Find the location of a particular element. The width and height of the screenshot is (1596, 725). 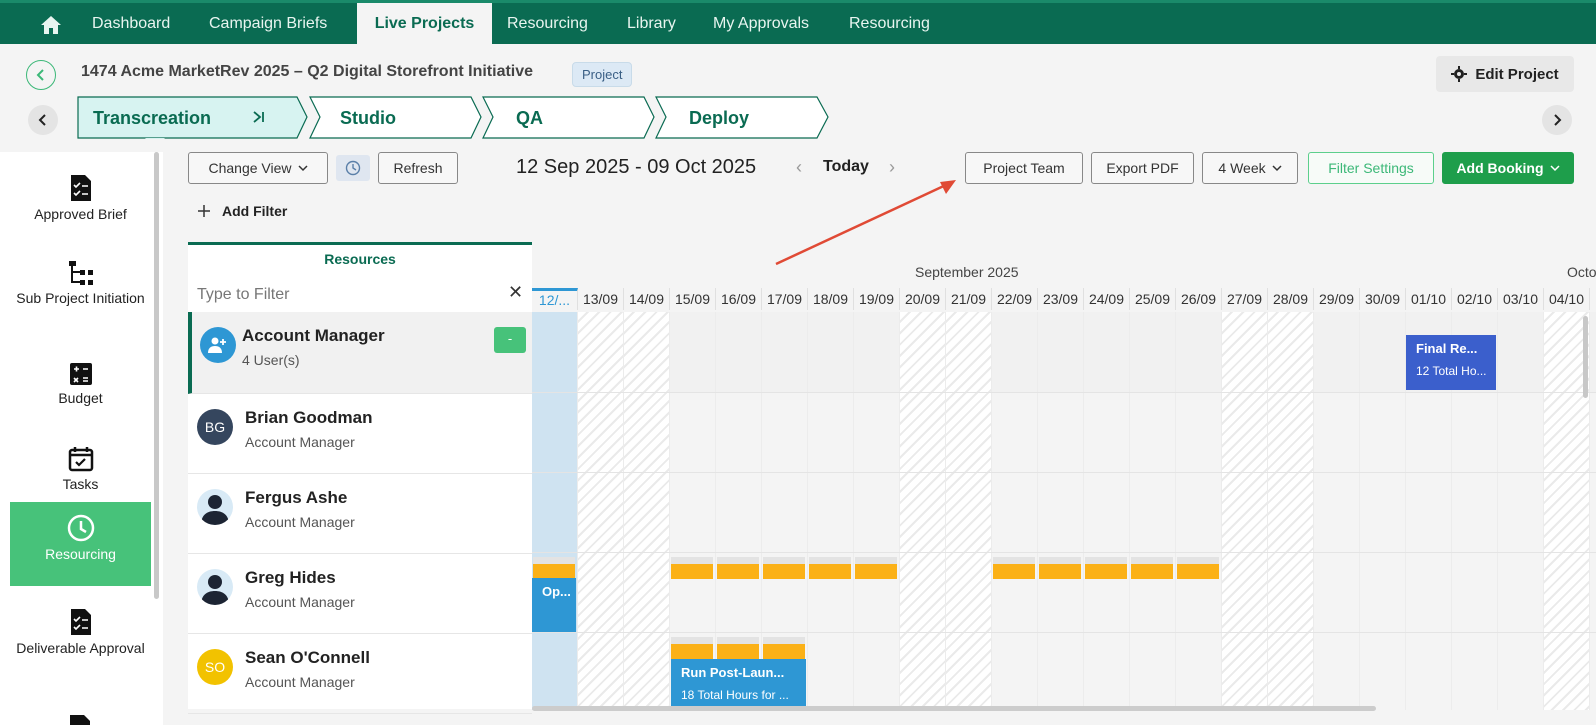

chevron-right-icon is located at coordinates (1558, 120).